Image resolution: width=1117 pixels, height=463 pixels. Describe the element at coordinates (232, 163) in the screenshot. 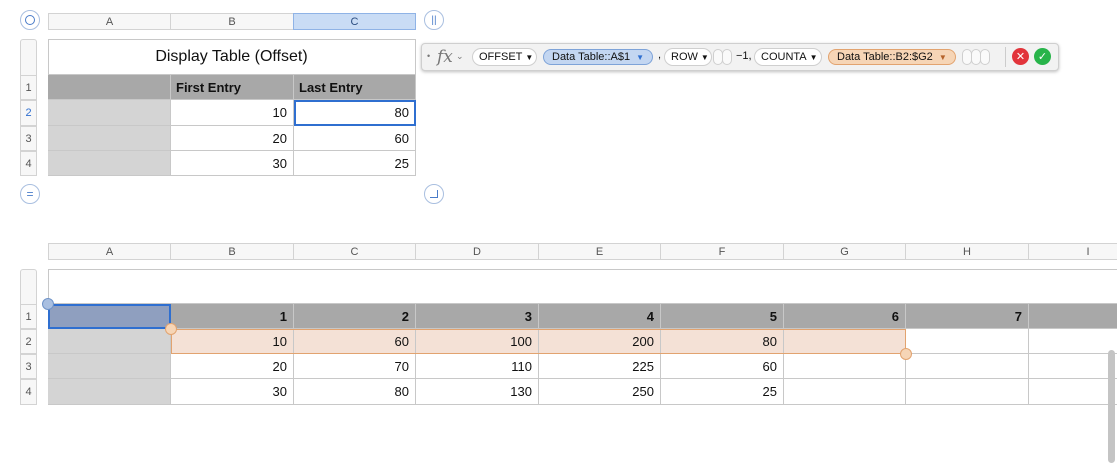

I see `cell-b4: 30` at that location.